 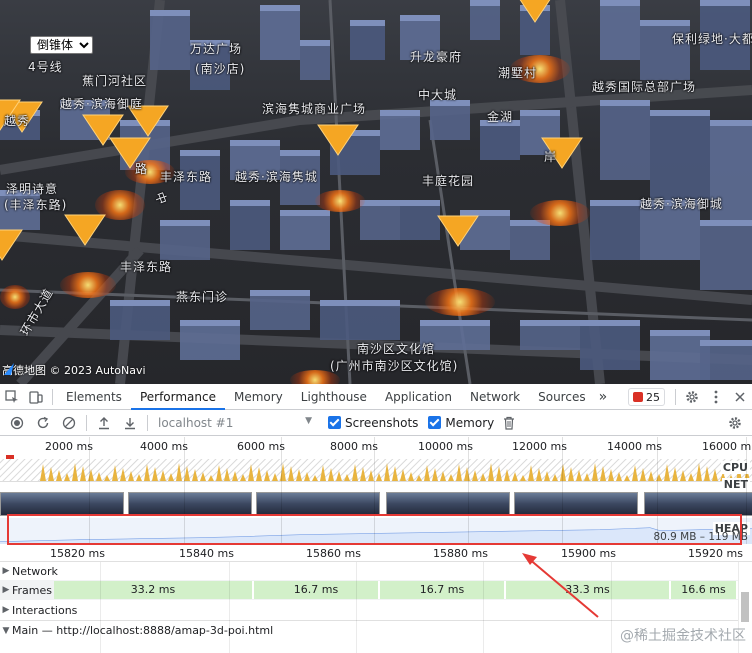 I want to click on watermark: @稀土掘金技术社区, so click(x=683, y=636).